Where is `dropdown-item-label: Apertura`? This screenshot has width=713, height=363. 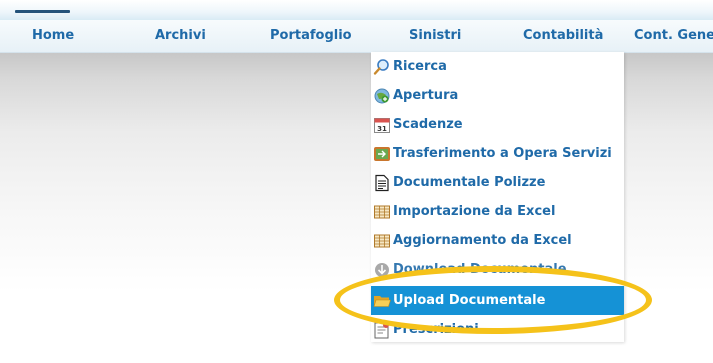 dropdown-item-label: Apertura is located at coordinates (426, 95).